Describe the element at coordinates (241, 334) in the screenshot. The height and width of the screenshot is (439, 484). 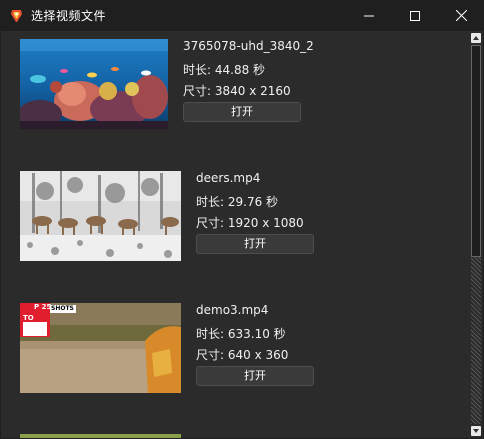
I see `video-duration: 时长: 633.10 秒` at that location.